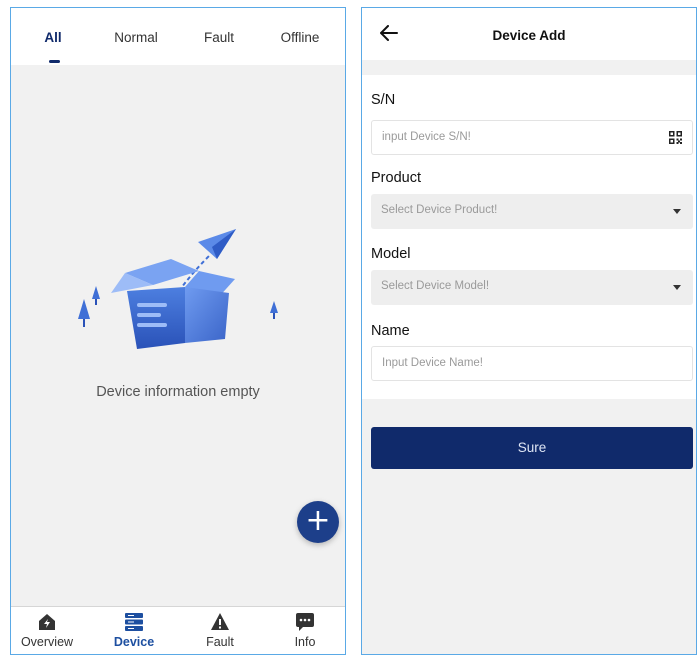  I want to click on sn-placeholder: input Device S/N!, so click(426, 137).